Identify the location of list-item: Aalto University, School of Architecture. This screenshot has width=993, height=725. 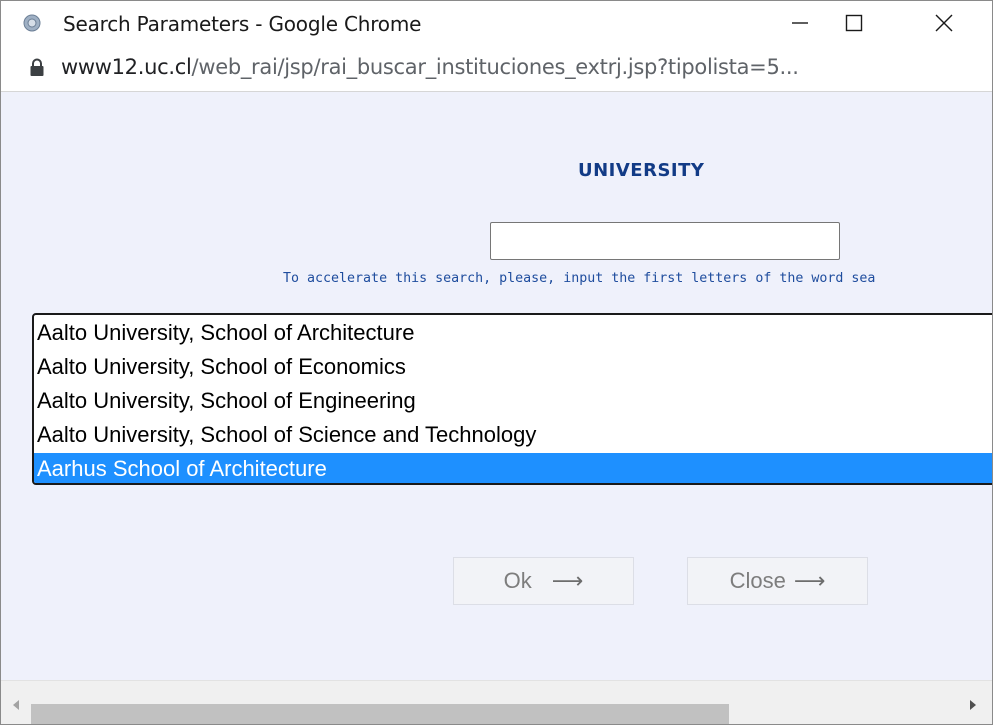
(513, 334).